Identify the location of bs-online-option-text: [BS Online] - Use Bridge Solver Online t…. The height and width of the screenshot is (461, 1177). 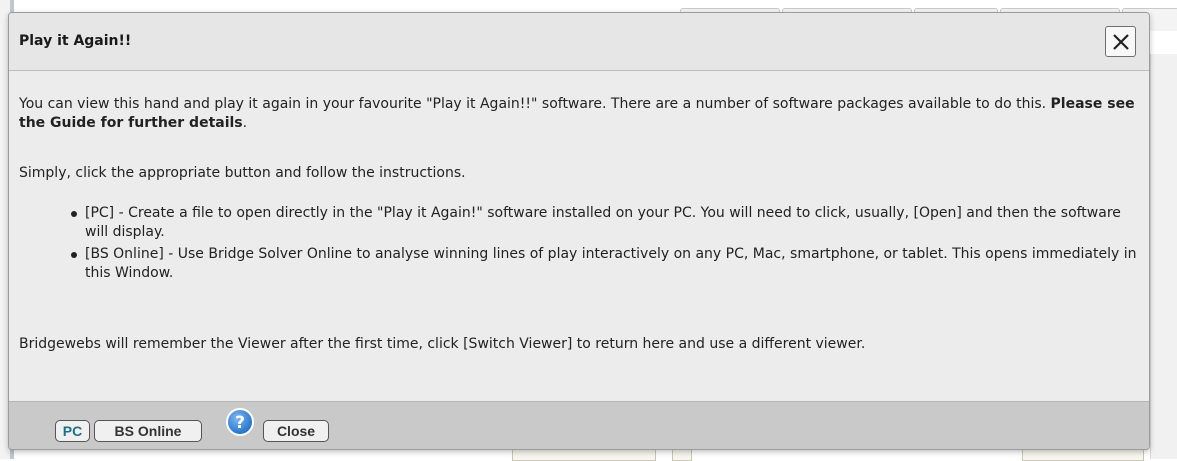
(611, 263).